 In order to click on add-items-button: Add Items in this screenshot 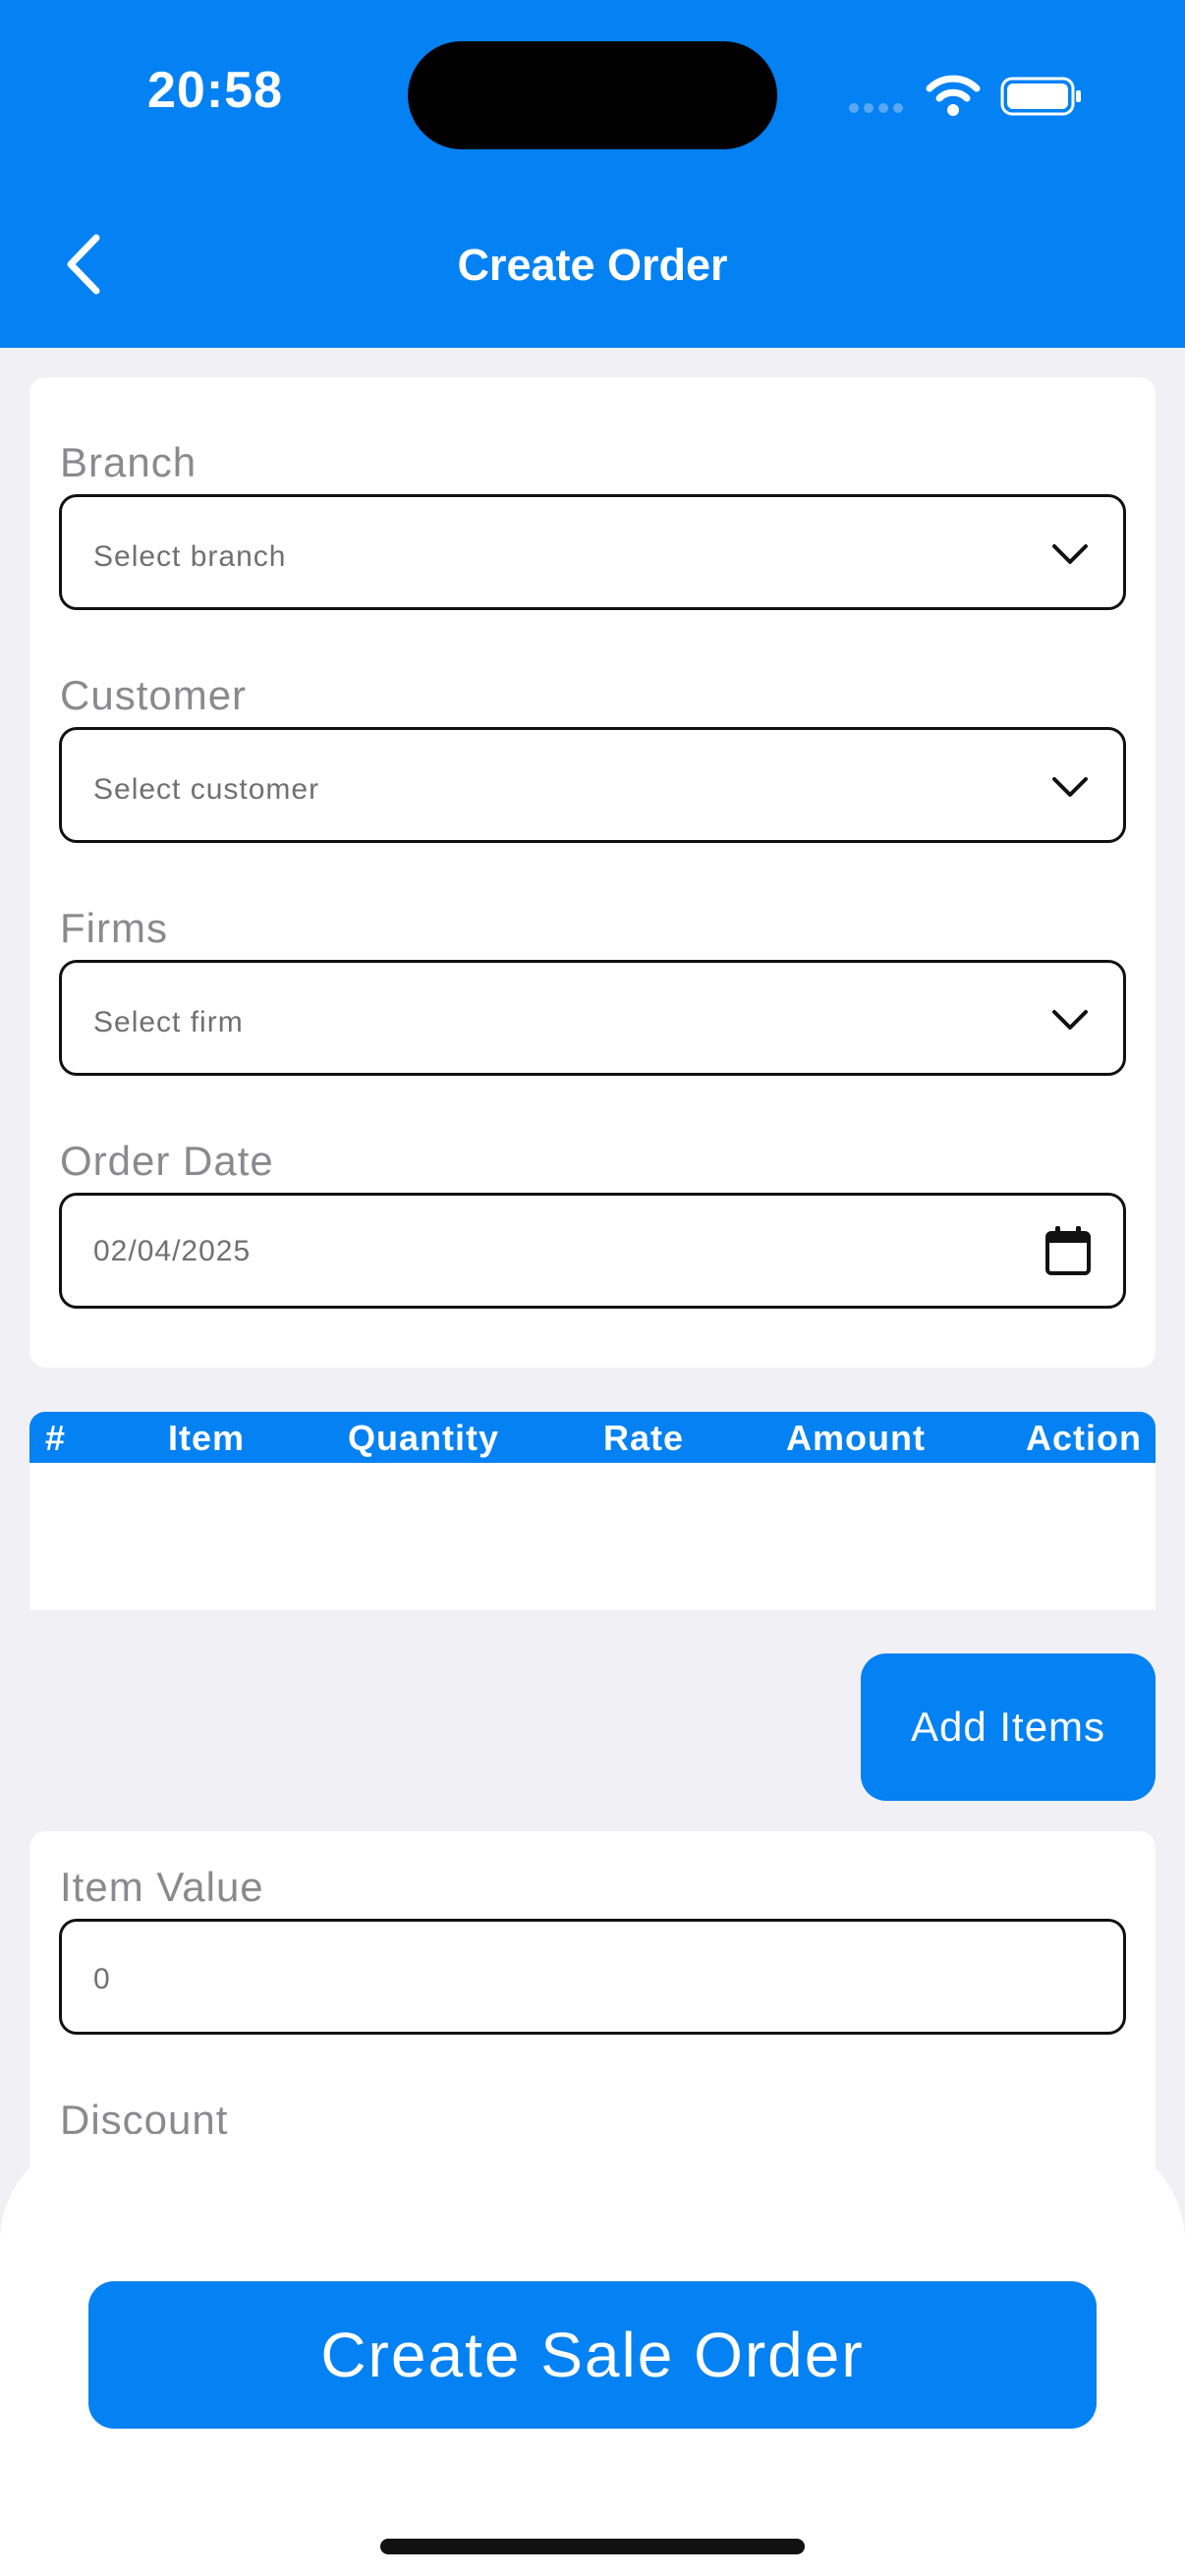, I will do `click(1009, 1727)`.